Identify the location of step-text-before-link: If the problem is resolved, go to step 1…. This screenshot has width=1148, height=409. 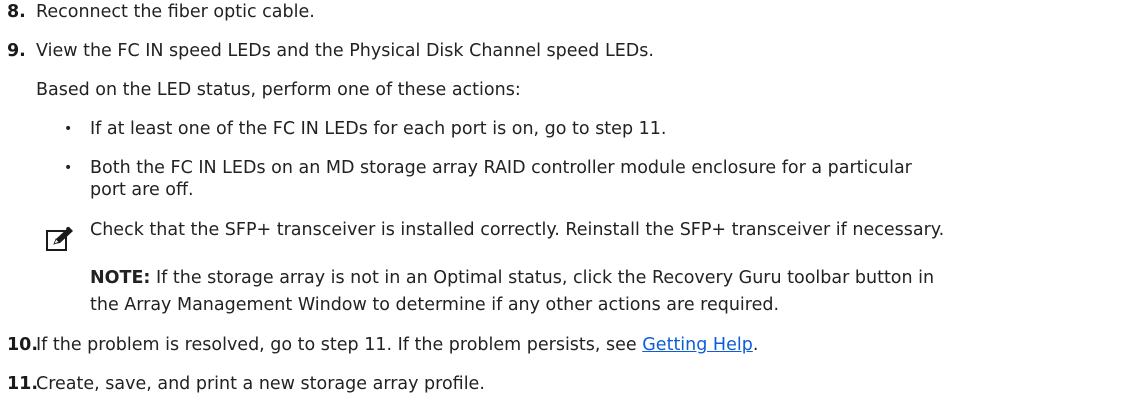
(339, 345).